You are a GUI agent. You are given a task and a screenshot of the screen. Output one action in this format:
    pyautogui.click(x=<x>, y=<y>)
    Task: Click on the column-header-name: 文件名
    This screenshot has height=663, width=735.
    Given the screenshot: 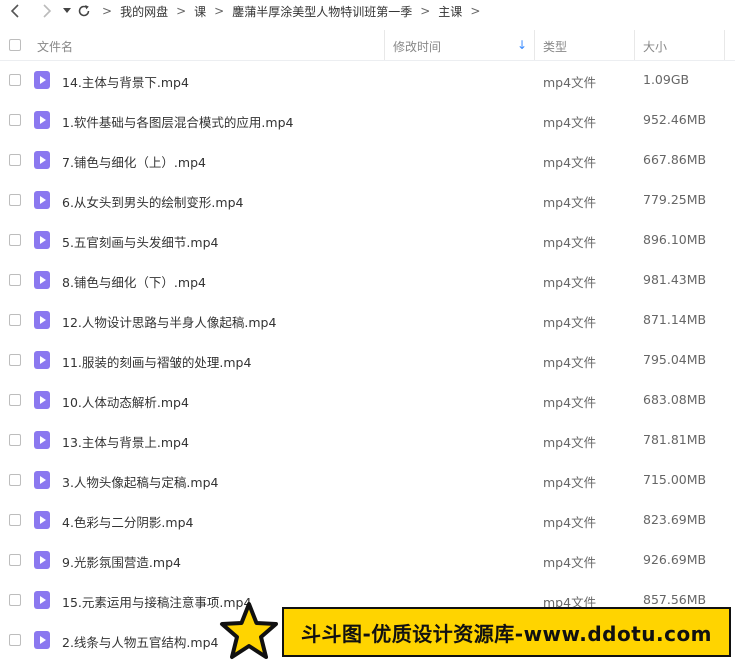 What is the action you would take?
    pyautogui.click(x=55, y=46)
    